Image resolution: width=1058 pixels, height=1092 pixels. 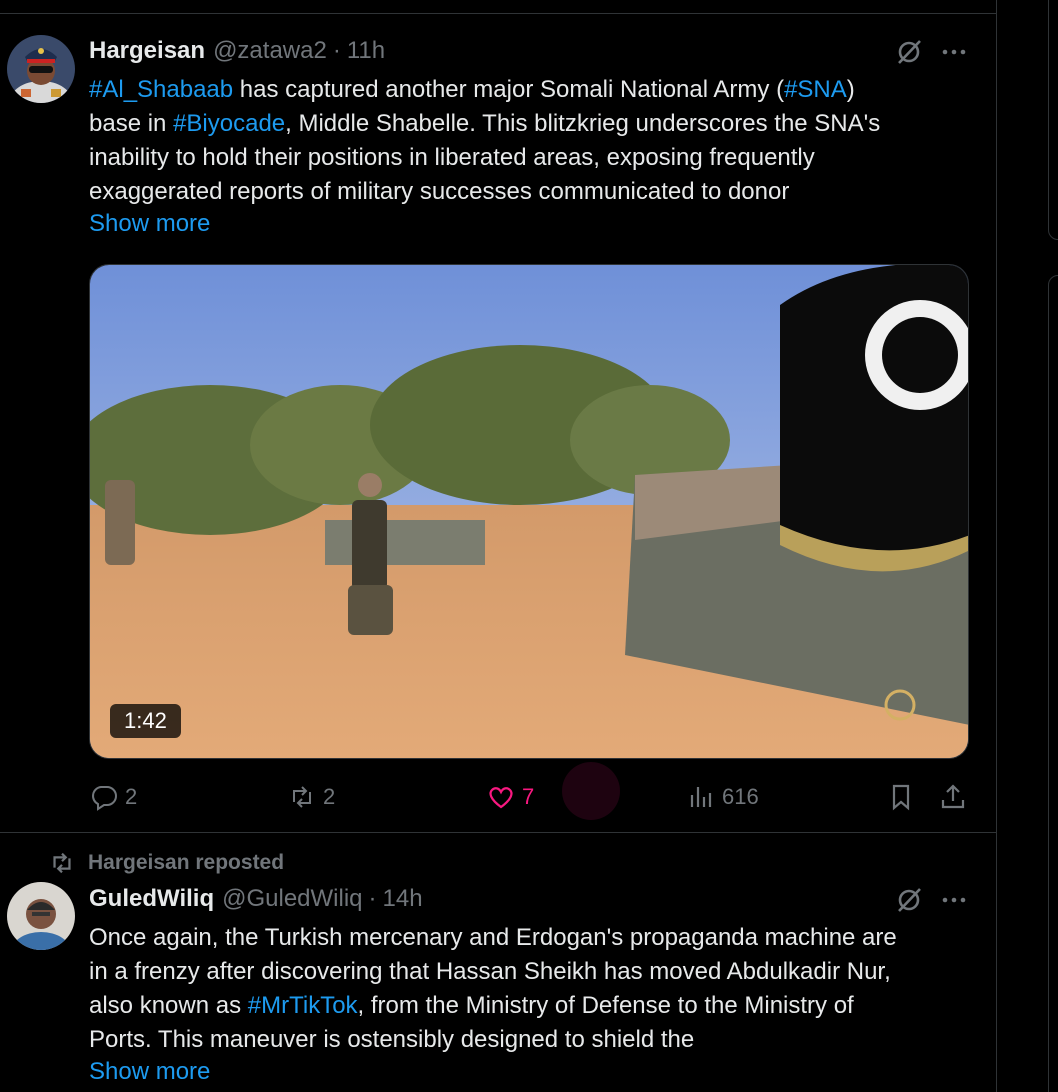 What do you see at coordinates (740, 796) in the screenshot?
I see `views-count: 616` at bounding box center [740, 796].